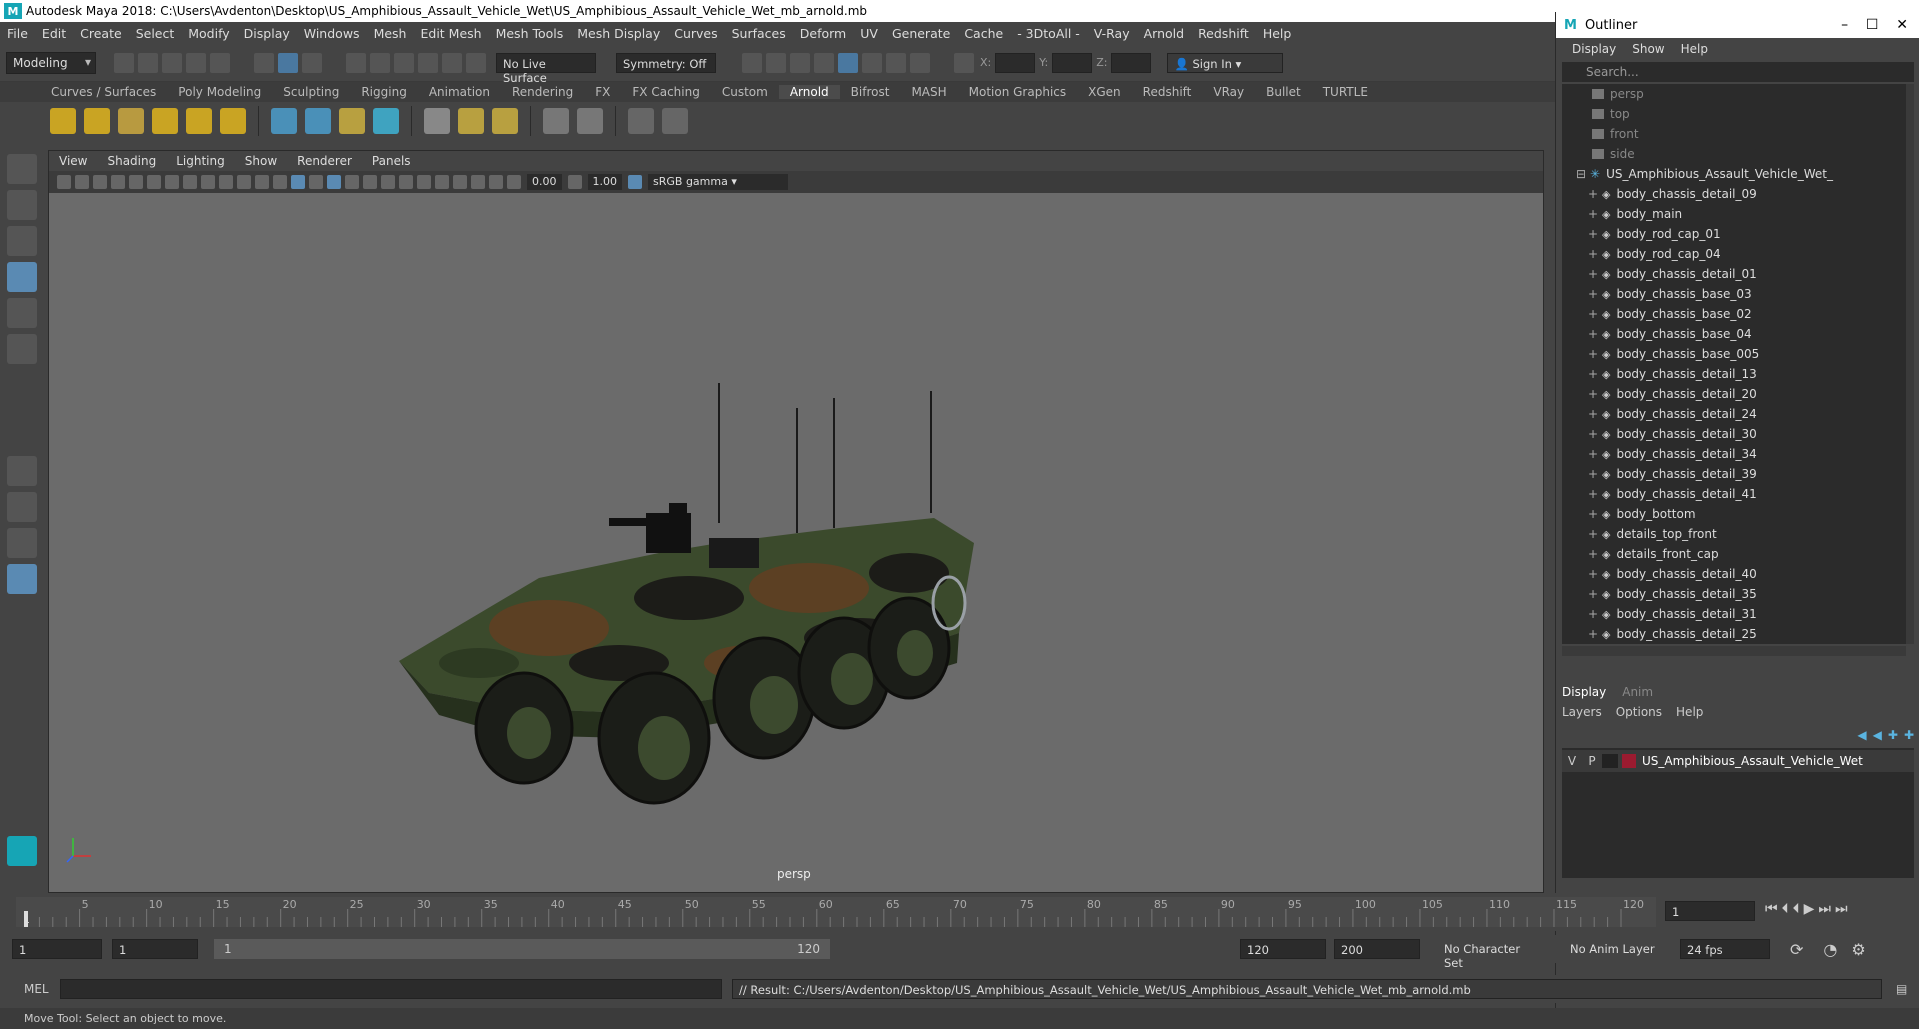 This screenshot has height=1029, width=1919. I want to click on open-scene-icon, so click(148, 62).